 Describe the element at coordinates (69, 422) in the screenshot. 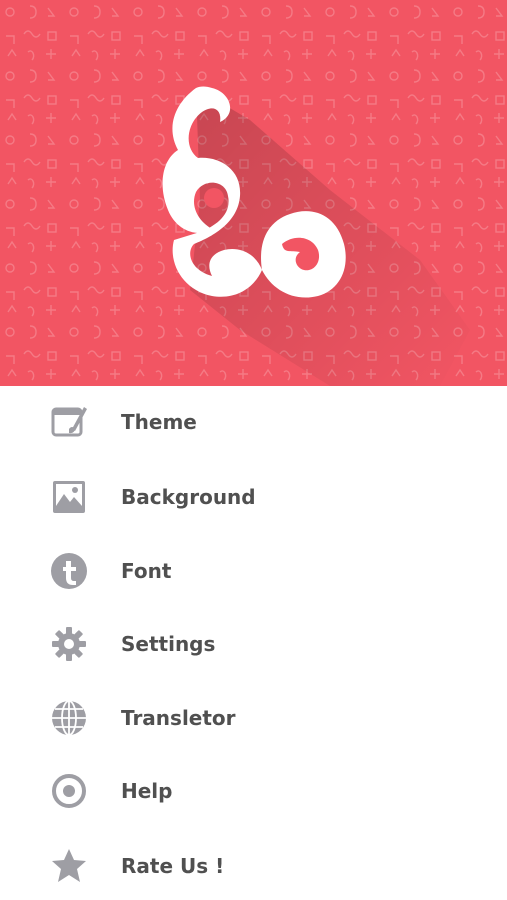

I see `theme-icon` at that location.